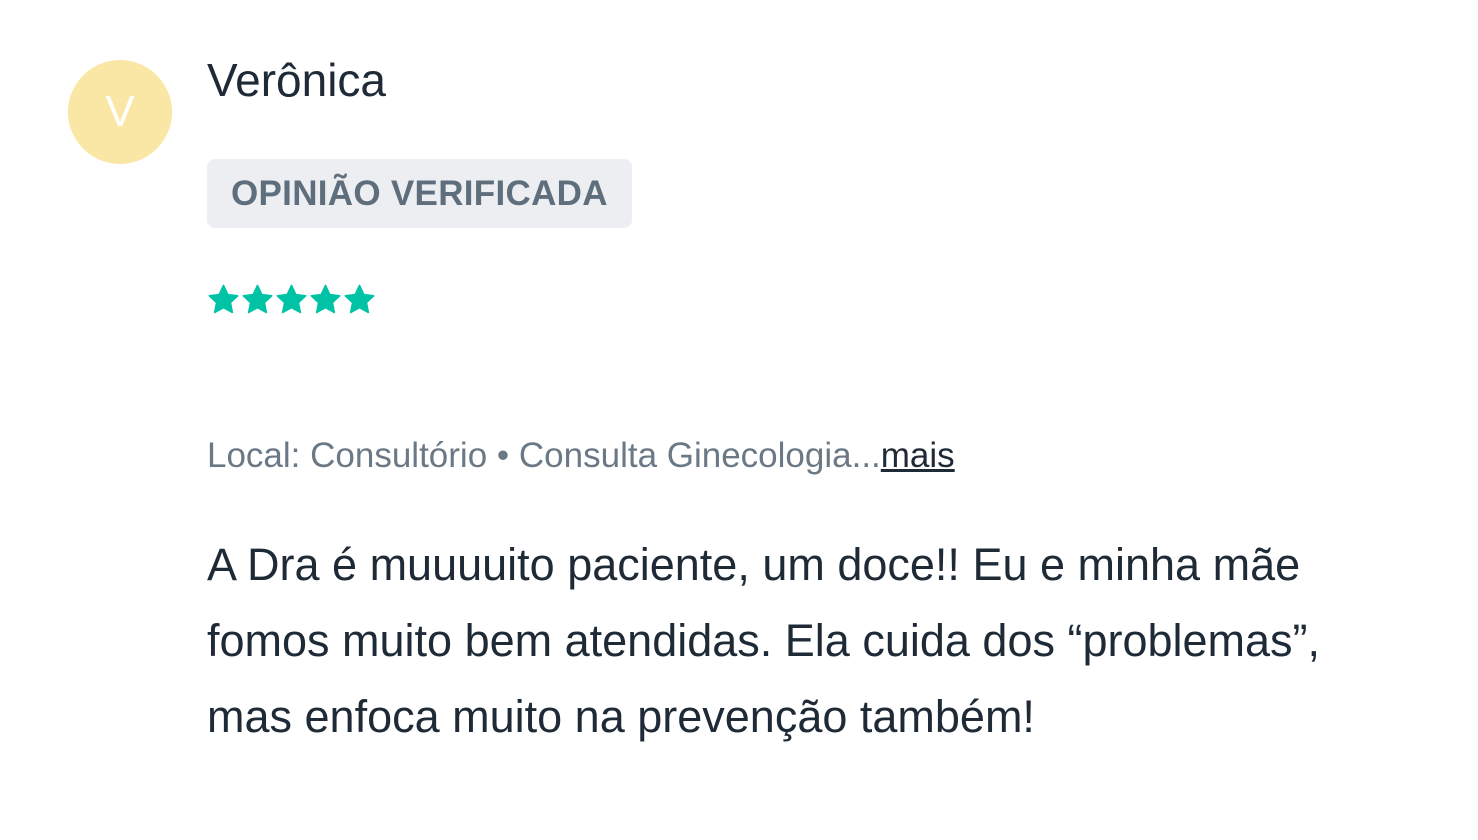 The height and width of the screenshot is (840, 1478). I want to click on verified-badge-label: OPINIÃO VERIFICADA, so click(419, 193).